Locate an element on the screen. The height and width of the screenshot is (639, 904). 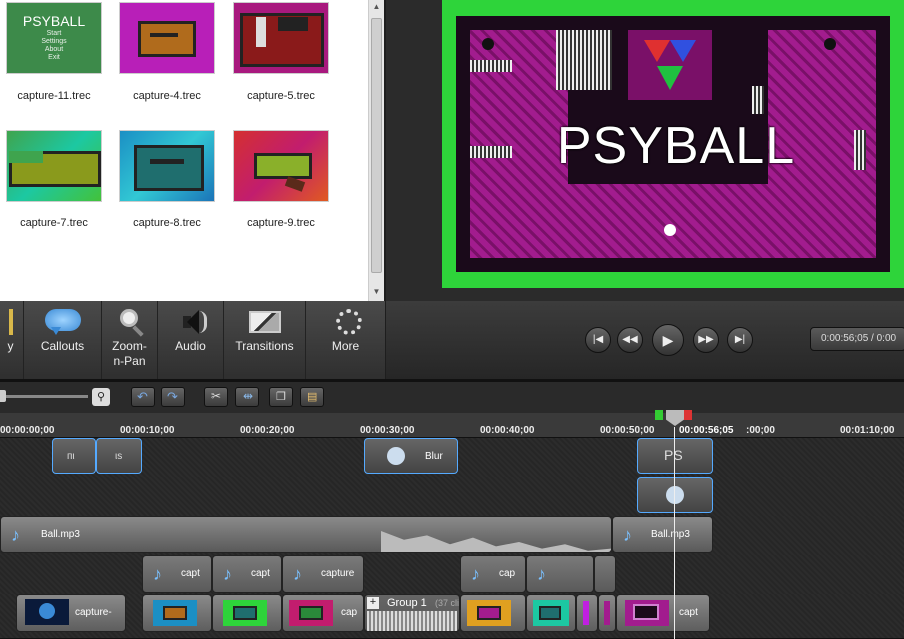
tool-tab-zoom-n-pan: Zoom-n-Pan is located at coordinates (130, 340).